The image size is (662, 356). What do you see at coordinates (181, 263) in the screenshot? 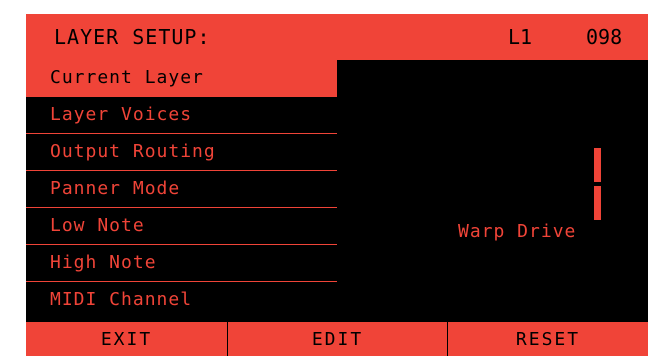
I see `menu-item-high-note: High Note` at bounding box center [181, 263].